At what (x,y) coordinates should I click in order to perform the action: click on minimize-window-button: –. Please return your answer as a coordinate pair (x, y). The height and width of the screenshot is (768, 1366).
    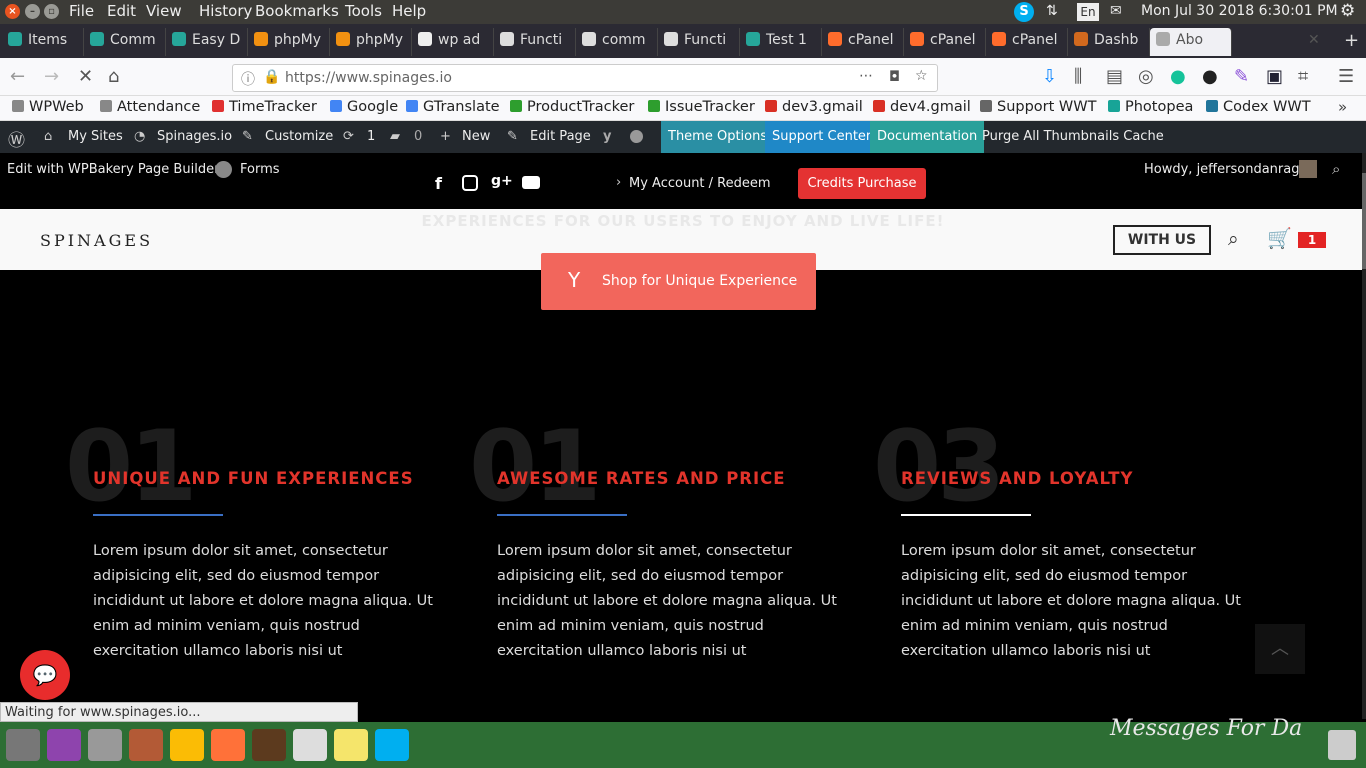
    Looking at the image, I should click on (32, 11).